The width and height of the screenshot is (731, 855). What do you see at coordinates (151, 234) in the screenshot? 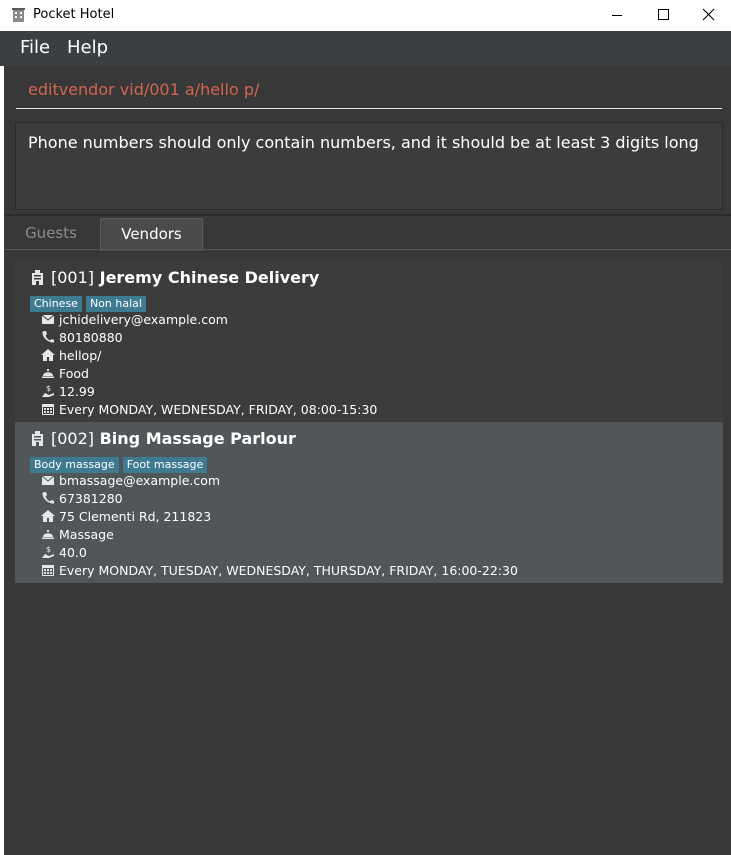
I see `tab-vendors: Vendors` at bounding box center [151, 234].